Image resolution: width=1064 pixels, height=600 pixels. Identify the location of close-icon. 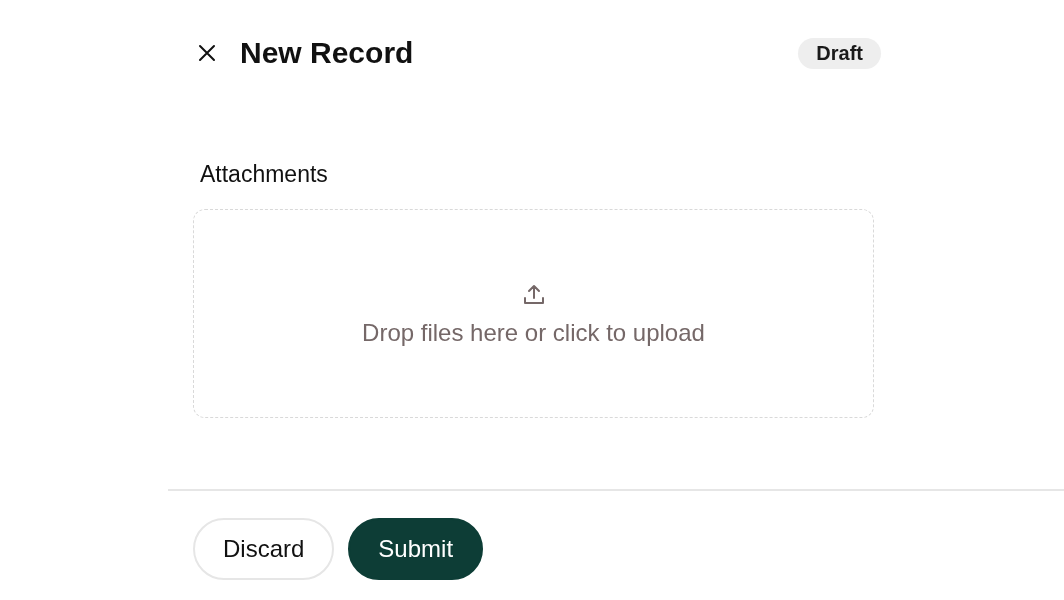
(207, 53).